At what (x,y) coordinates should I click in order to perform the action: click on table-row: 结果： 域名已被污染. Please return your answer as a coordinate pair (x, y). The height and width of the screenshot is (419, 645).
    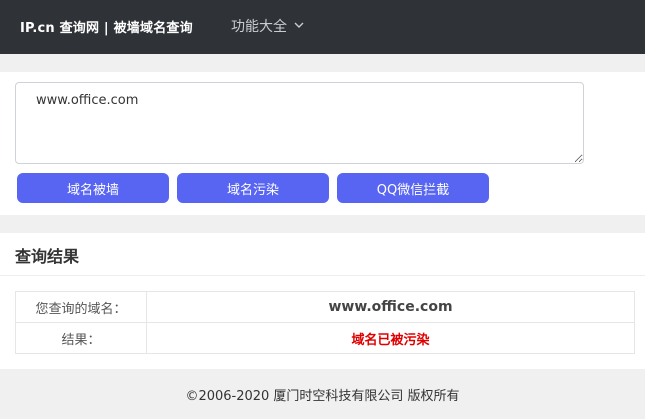
    Looking at the image, I should click on (325, 338).